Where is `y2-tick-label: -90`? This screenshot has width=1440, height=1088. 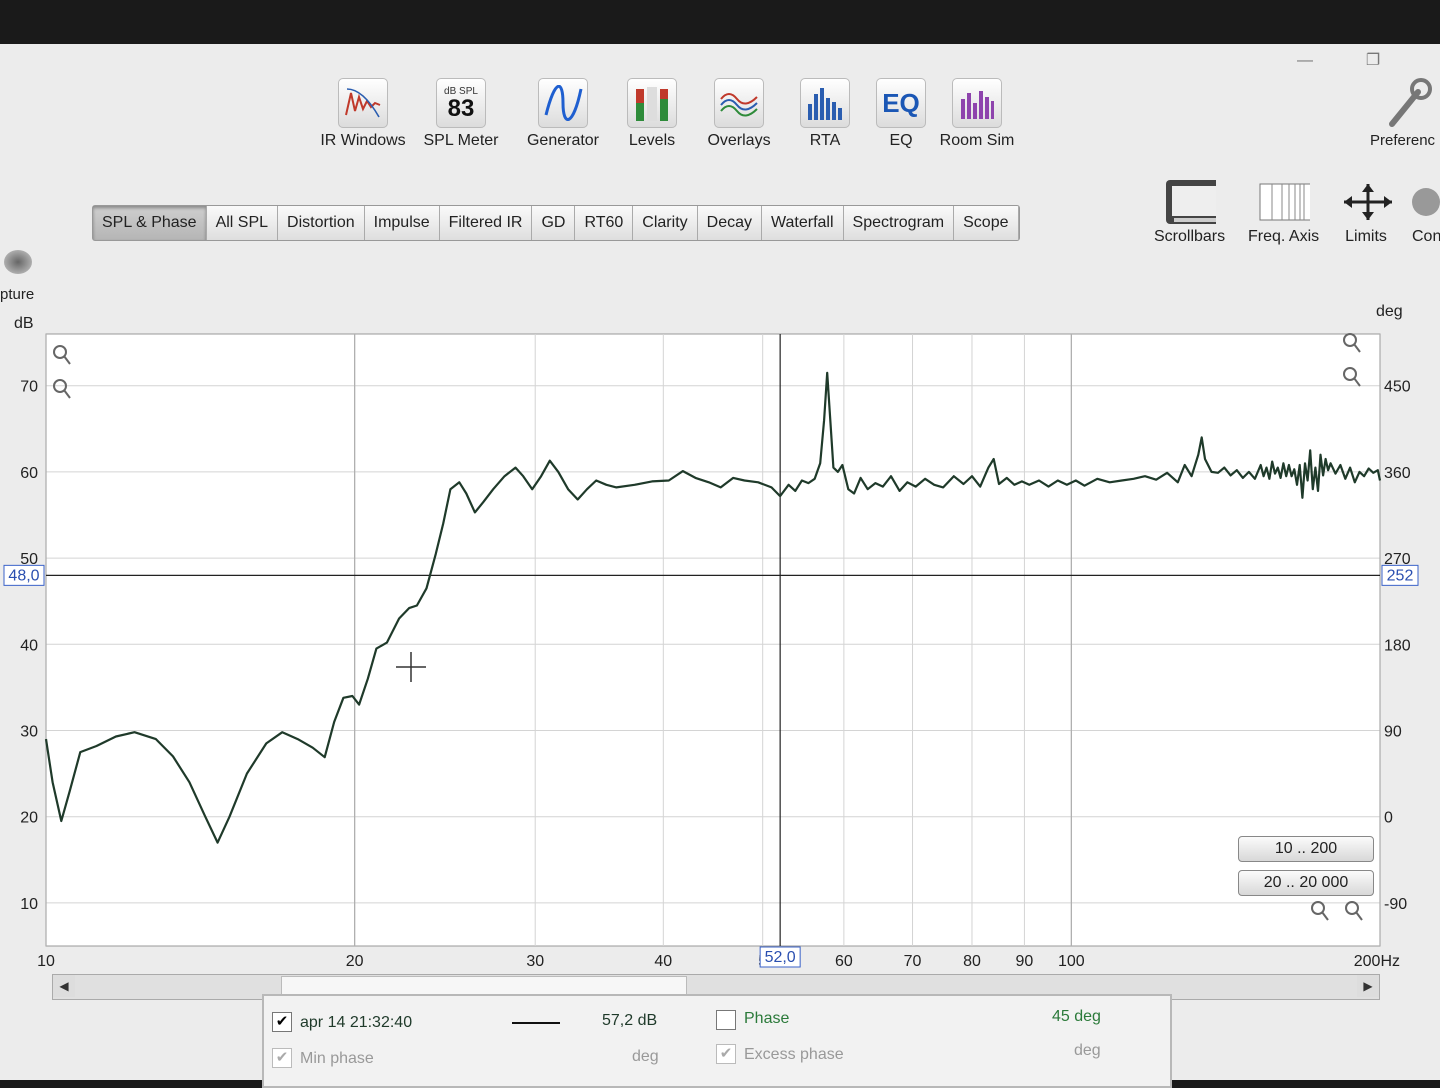 y2-tick-label: -90 is located at coordinates (1395, 904).